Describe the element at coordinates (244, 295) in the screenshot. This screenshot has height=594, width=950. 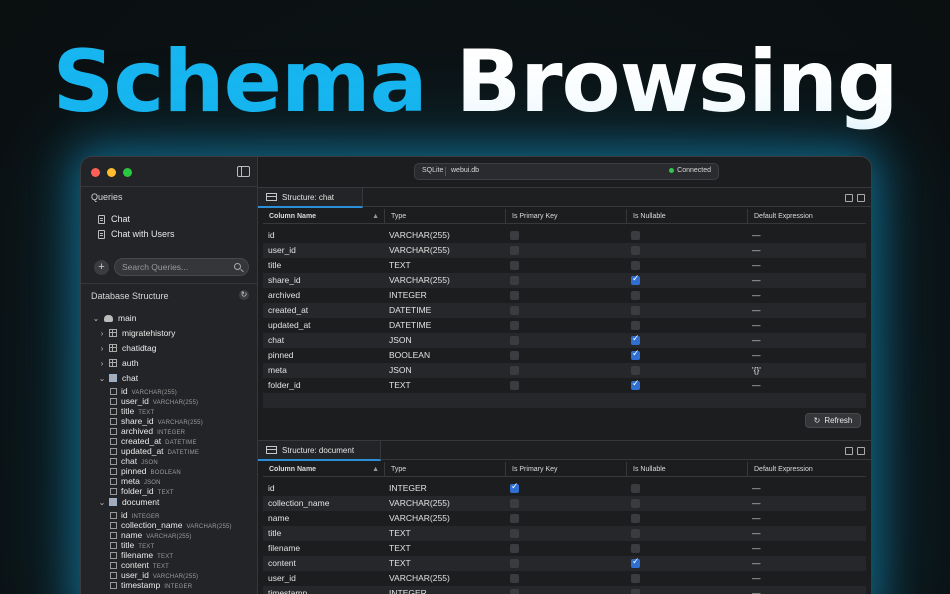
I see `refresh-structure-icon: ↻` at that location.